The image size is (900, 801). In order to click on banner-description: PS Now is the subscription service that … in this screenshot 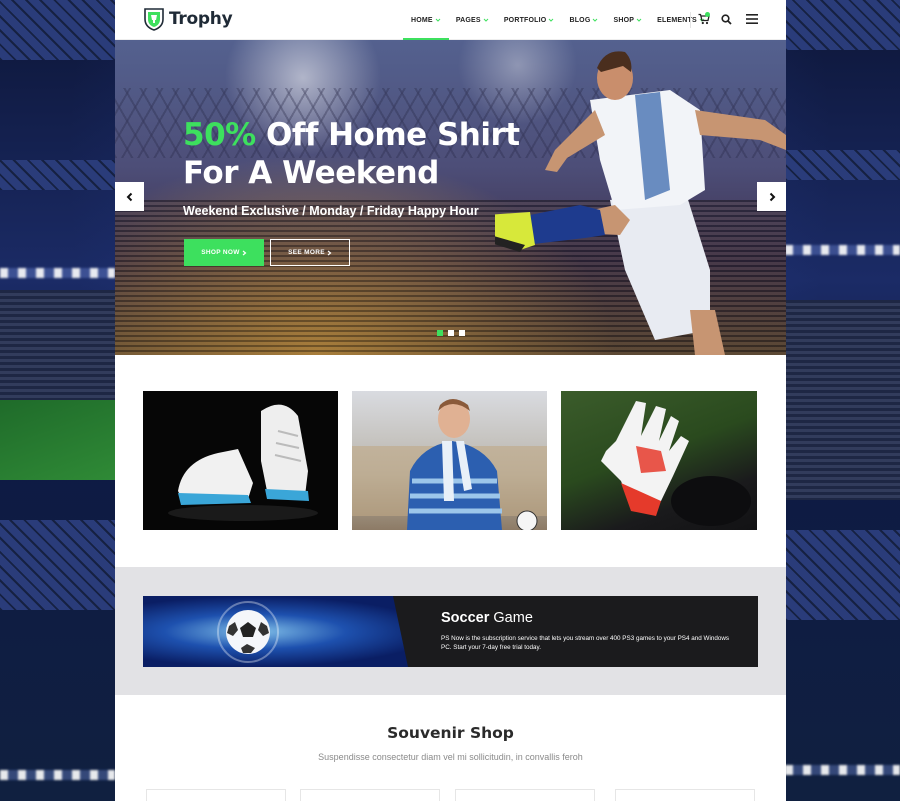, I will do `click(585, 643)`.